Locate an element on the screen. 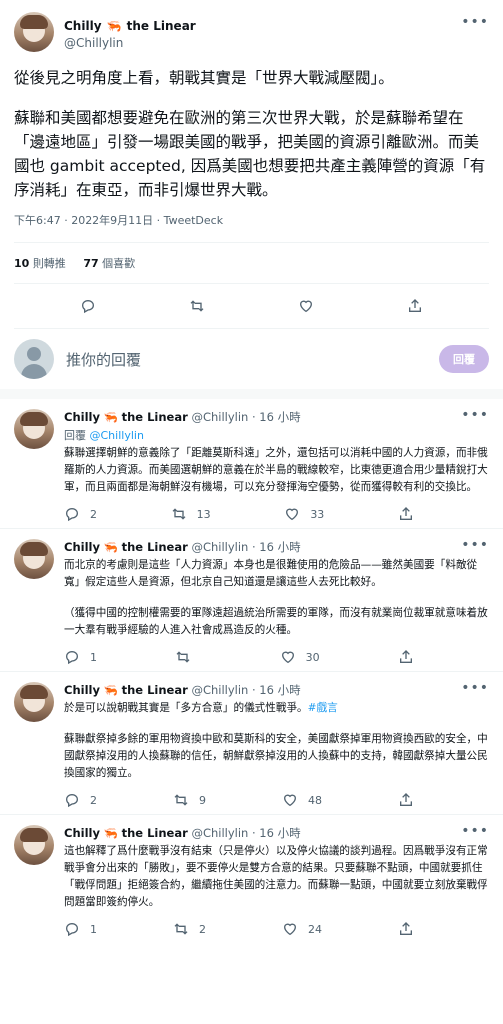 The image size is (503, 1024). tweet-text: 於是可以說朝戰其實是「多方合意」的儀式性戰爭。#戲言 is located at coordinates (201, 708).